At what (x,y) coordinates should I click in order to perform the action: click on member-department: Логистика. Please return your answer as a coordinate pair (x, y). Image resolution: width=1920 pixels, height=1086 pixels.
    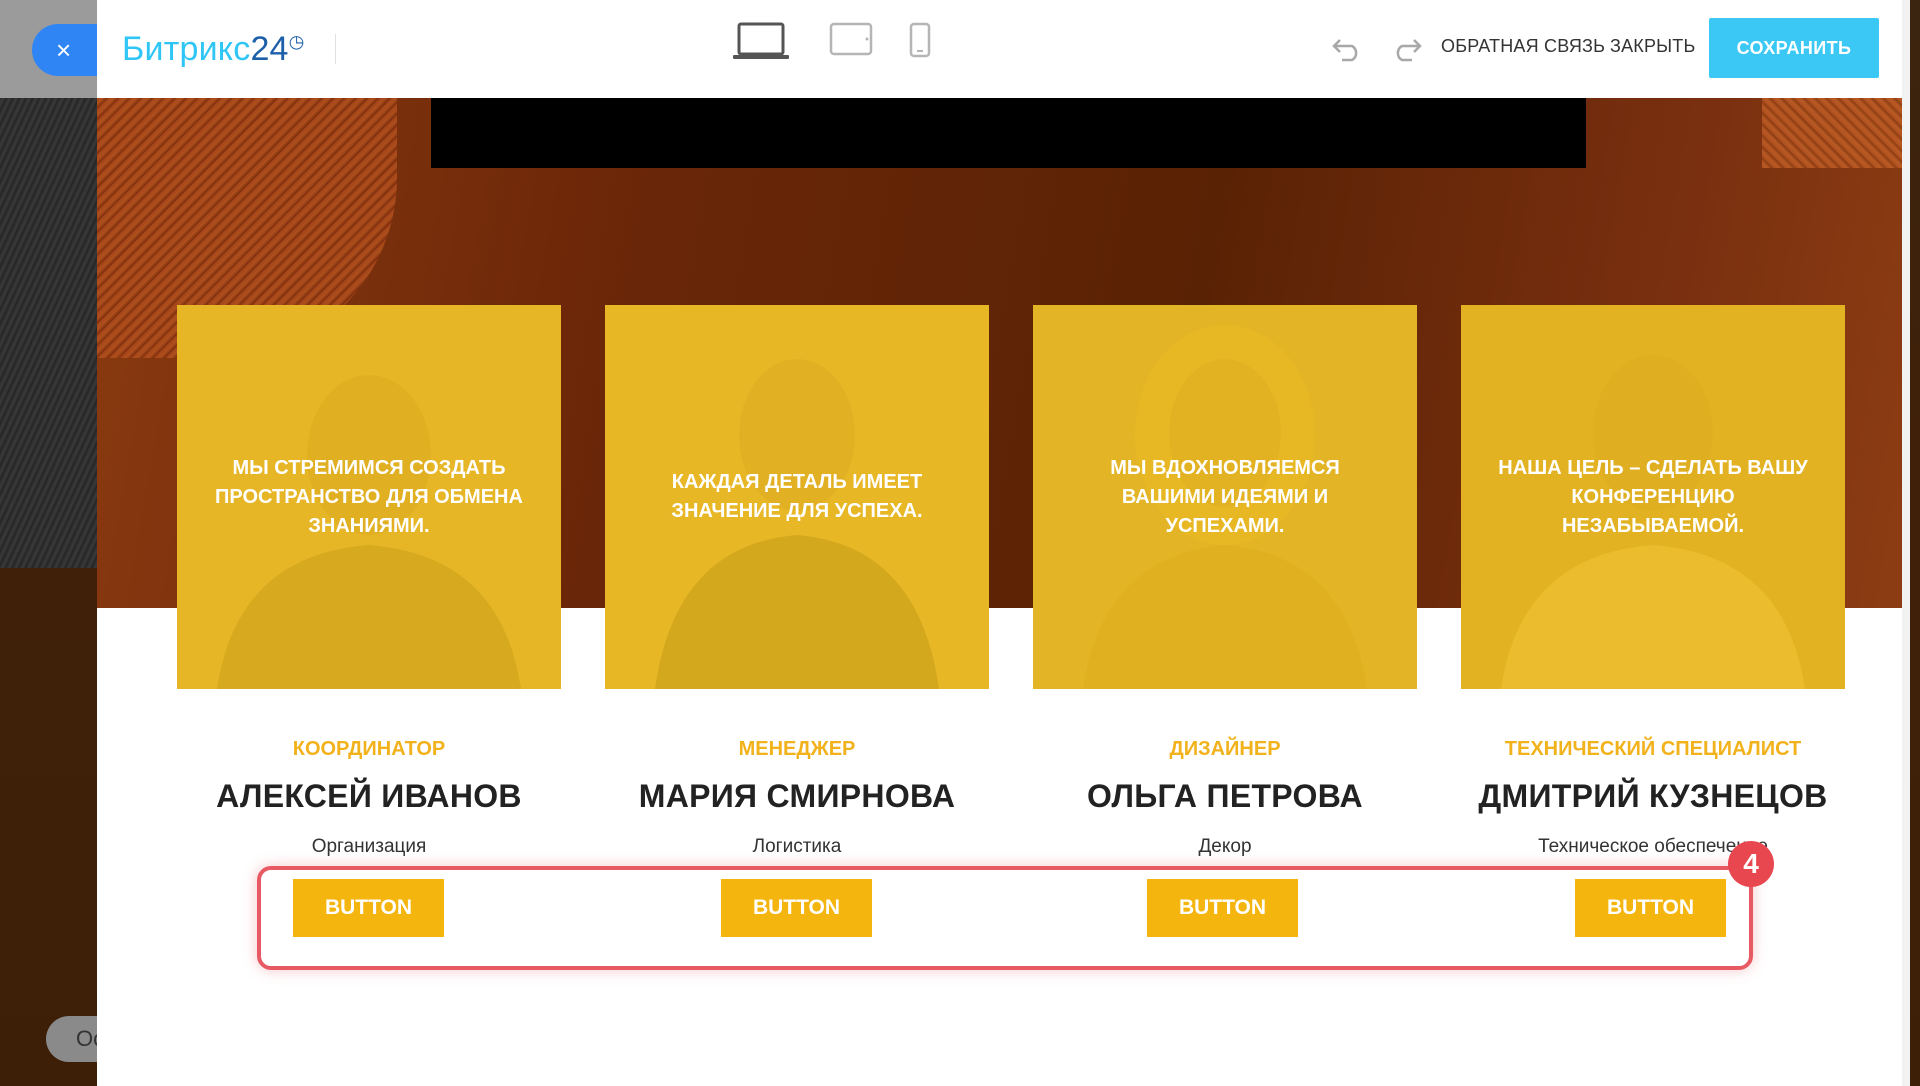
    Looking at the image, I should click on (797, 846).